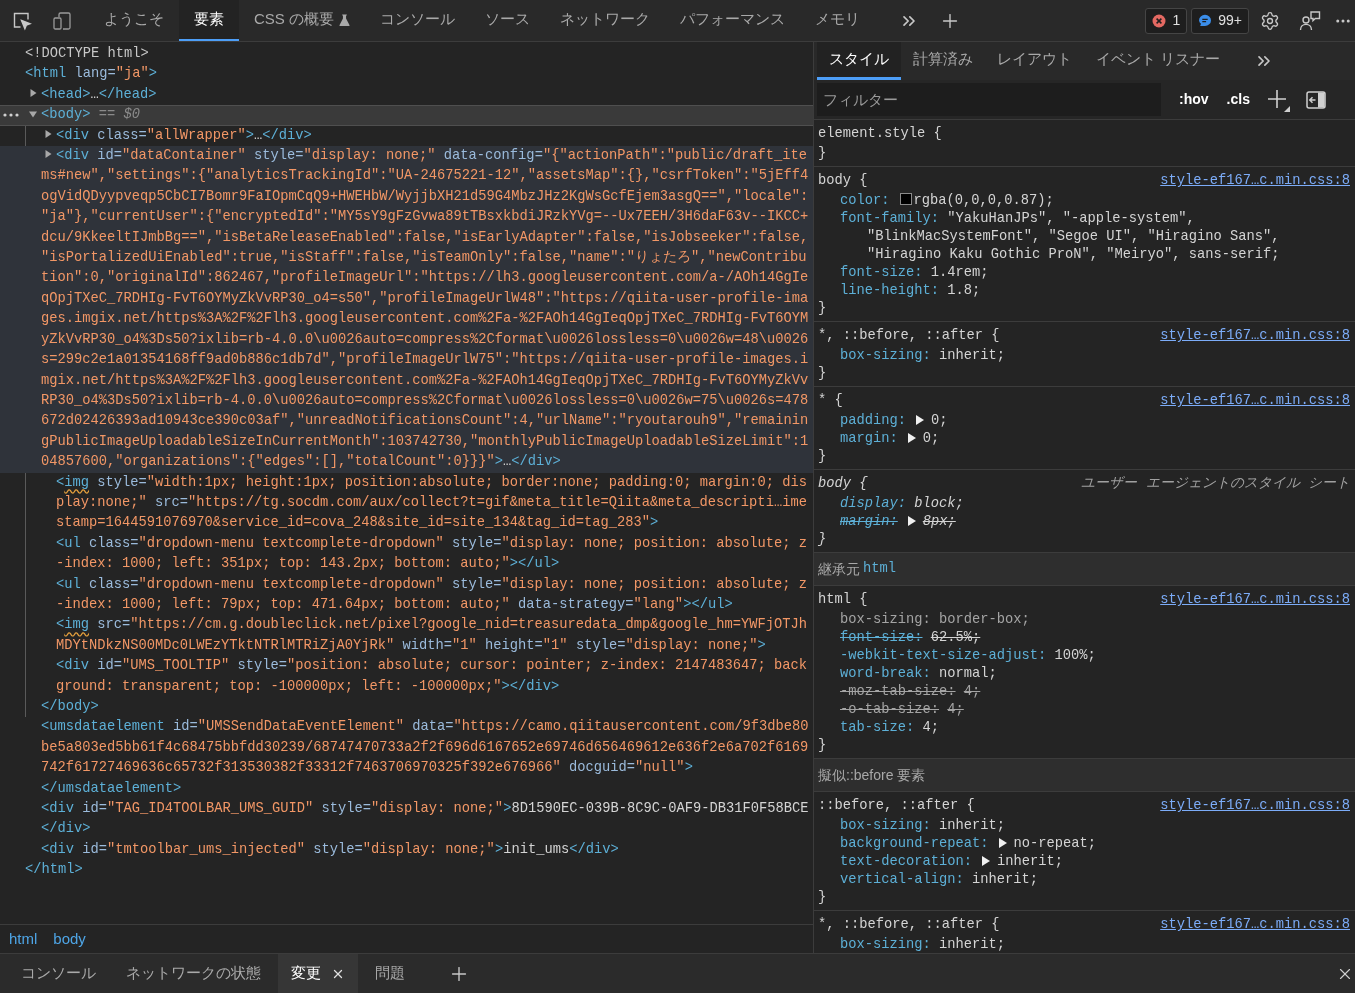 The height and width of the screenshot is (993, 1355). I want to click on dom-node: <img style="width:1px; height:1px; position:absolute; border:none; padding:0; margin:0; display:none;" src="https://tg.socdm.com/aux/collect?t=gif&meta_title=Qiita&meta_descripti…imestamp=1644591076970&service_id=cova_248&site_id=site_134&tag_id=tag_283">, so click(406, 503).